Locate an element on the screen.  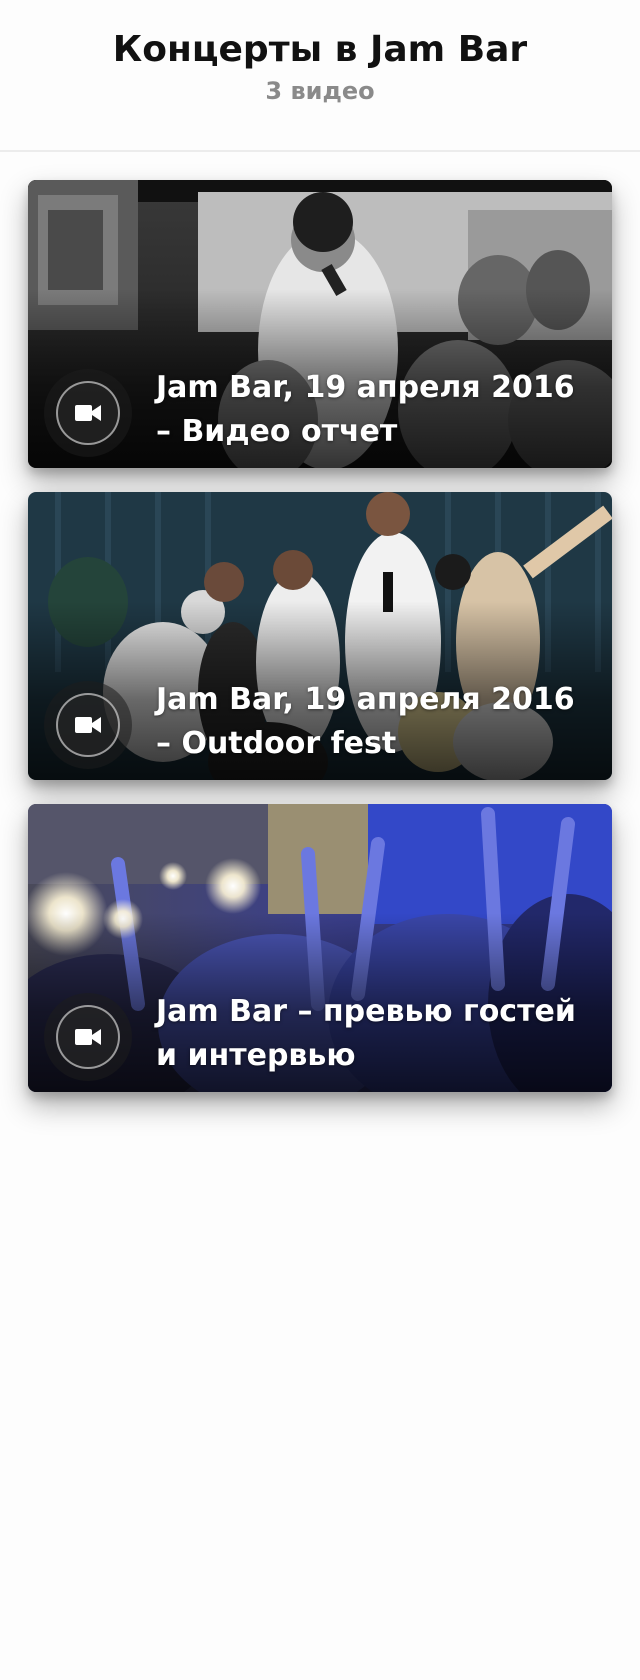
video-title: Jam Bar – превью гостей и интервью is located at coordinates (372, 1034).